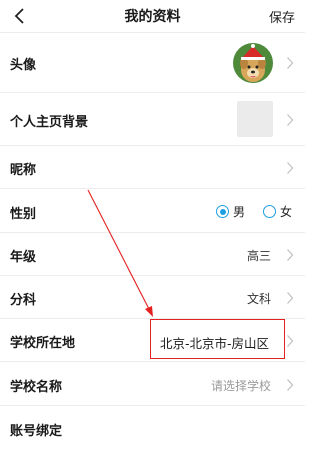 This screenshot has width=320, height=450. What do you see at coordinates (23, 170) in the screenshot?
I see `nickname-label: 昵称` at bounding box center [23, 170].